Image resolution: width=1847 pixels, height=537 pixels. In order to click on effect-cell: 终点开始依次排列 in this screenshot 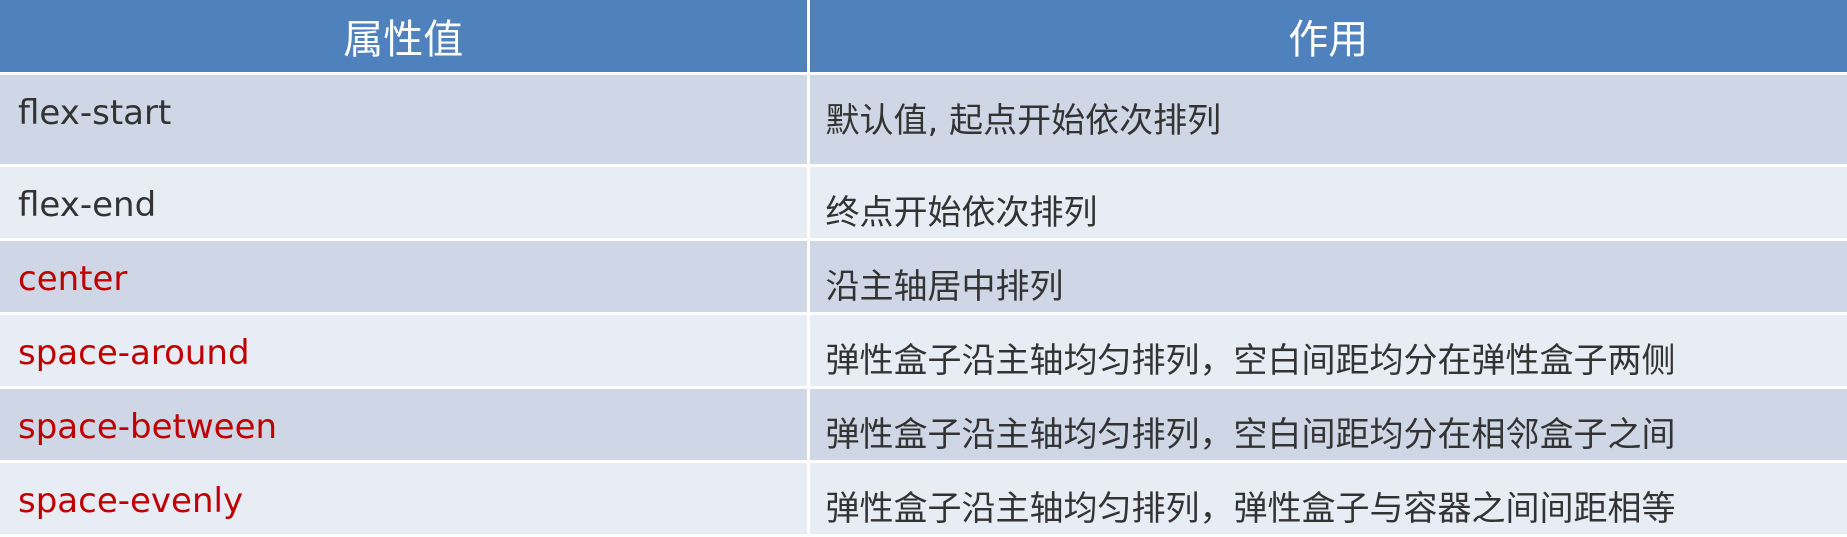, I will do `click(1327, 203)`.